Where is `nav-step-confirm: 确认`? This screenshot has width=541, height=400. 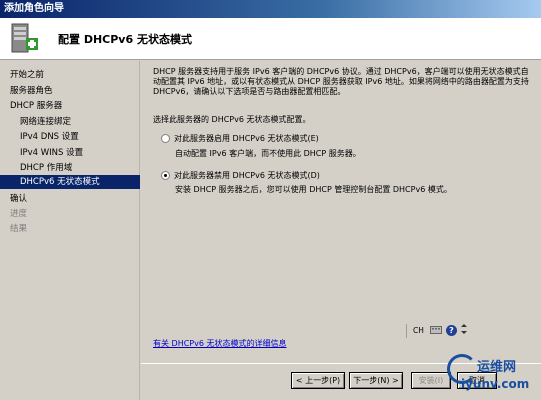 nav-step-confirm: 确认 is located at coordinates (18, 199).